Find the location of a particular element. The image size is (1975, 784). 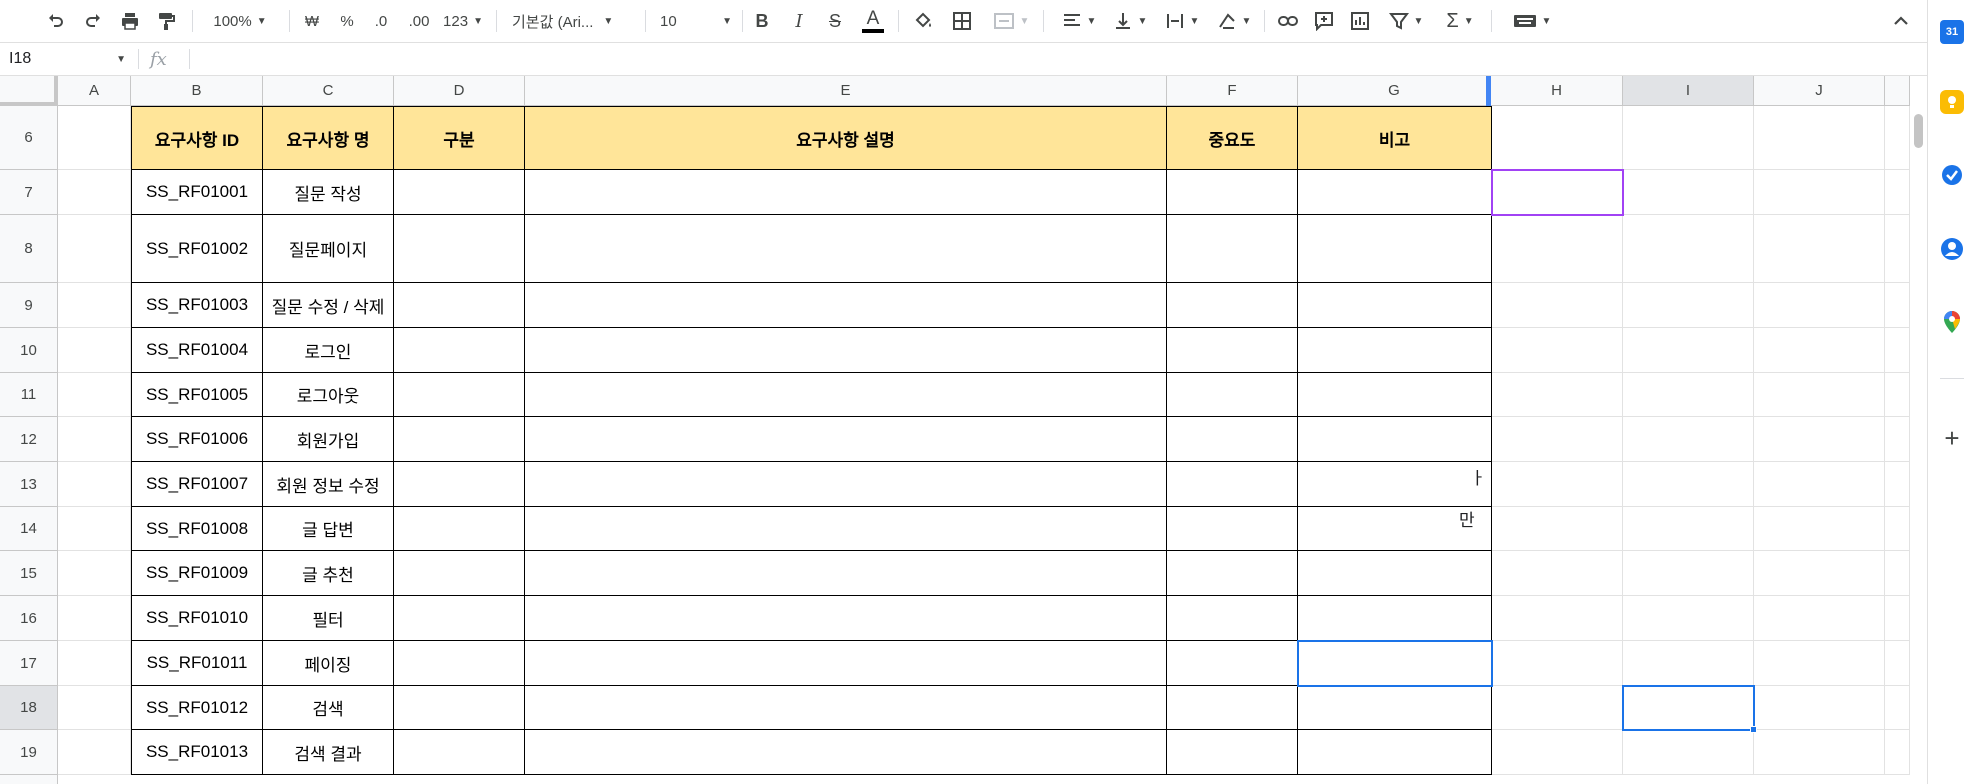

undo-icon is located at coordinates (56, 21).